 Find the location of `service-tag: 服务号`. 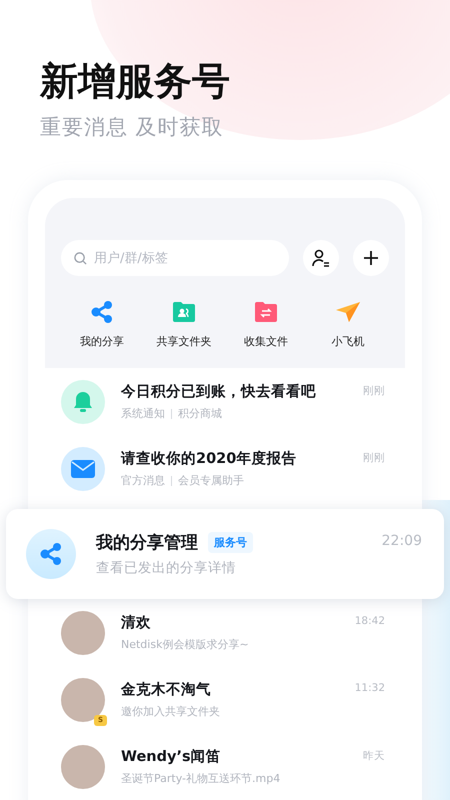

service-tag: 服务号 is located at coordinates (230, 542).